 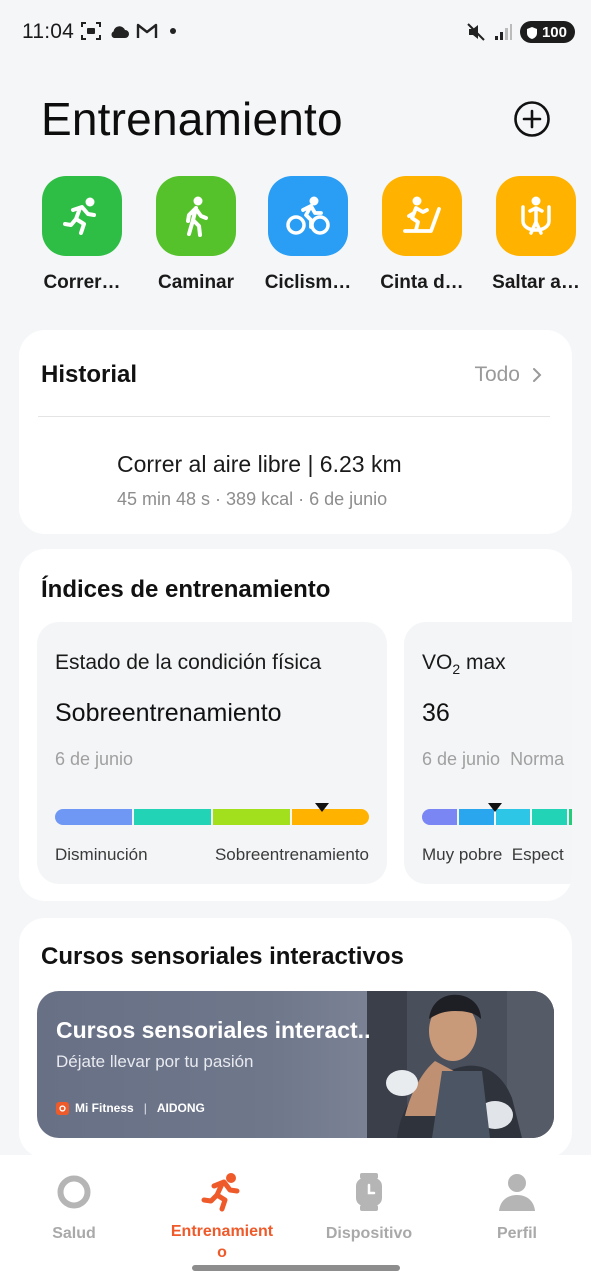 What do you see at coordinates (213, 1030) in the screenshot?
I see `banner-title: Cursos sensoriales interact..` at bounding box center [213, 1030].